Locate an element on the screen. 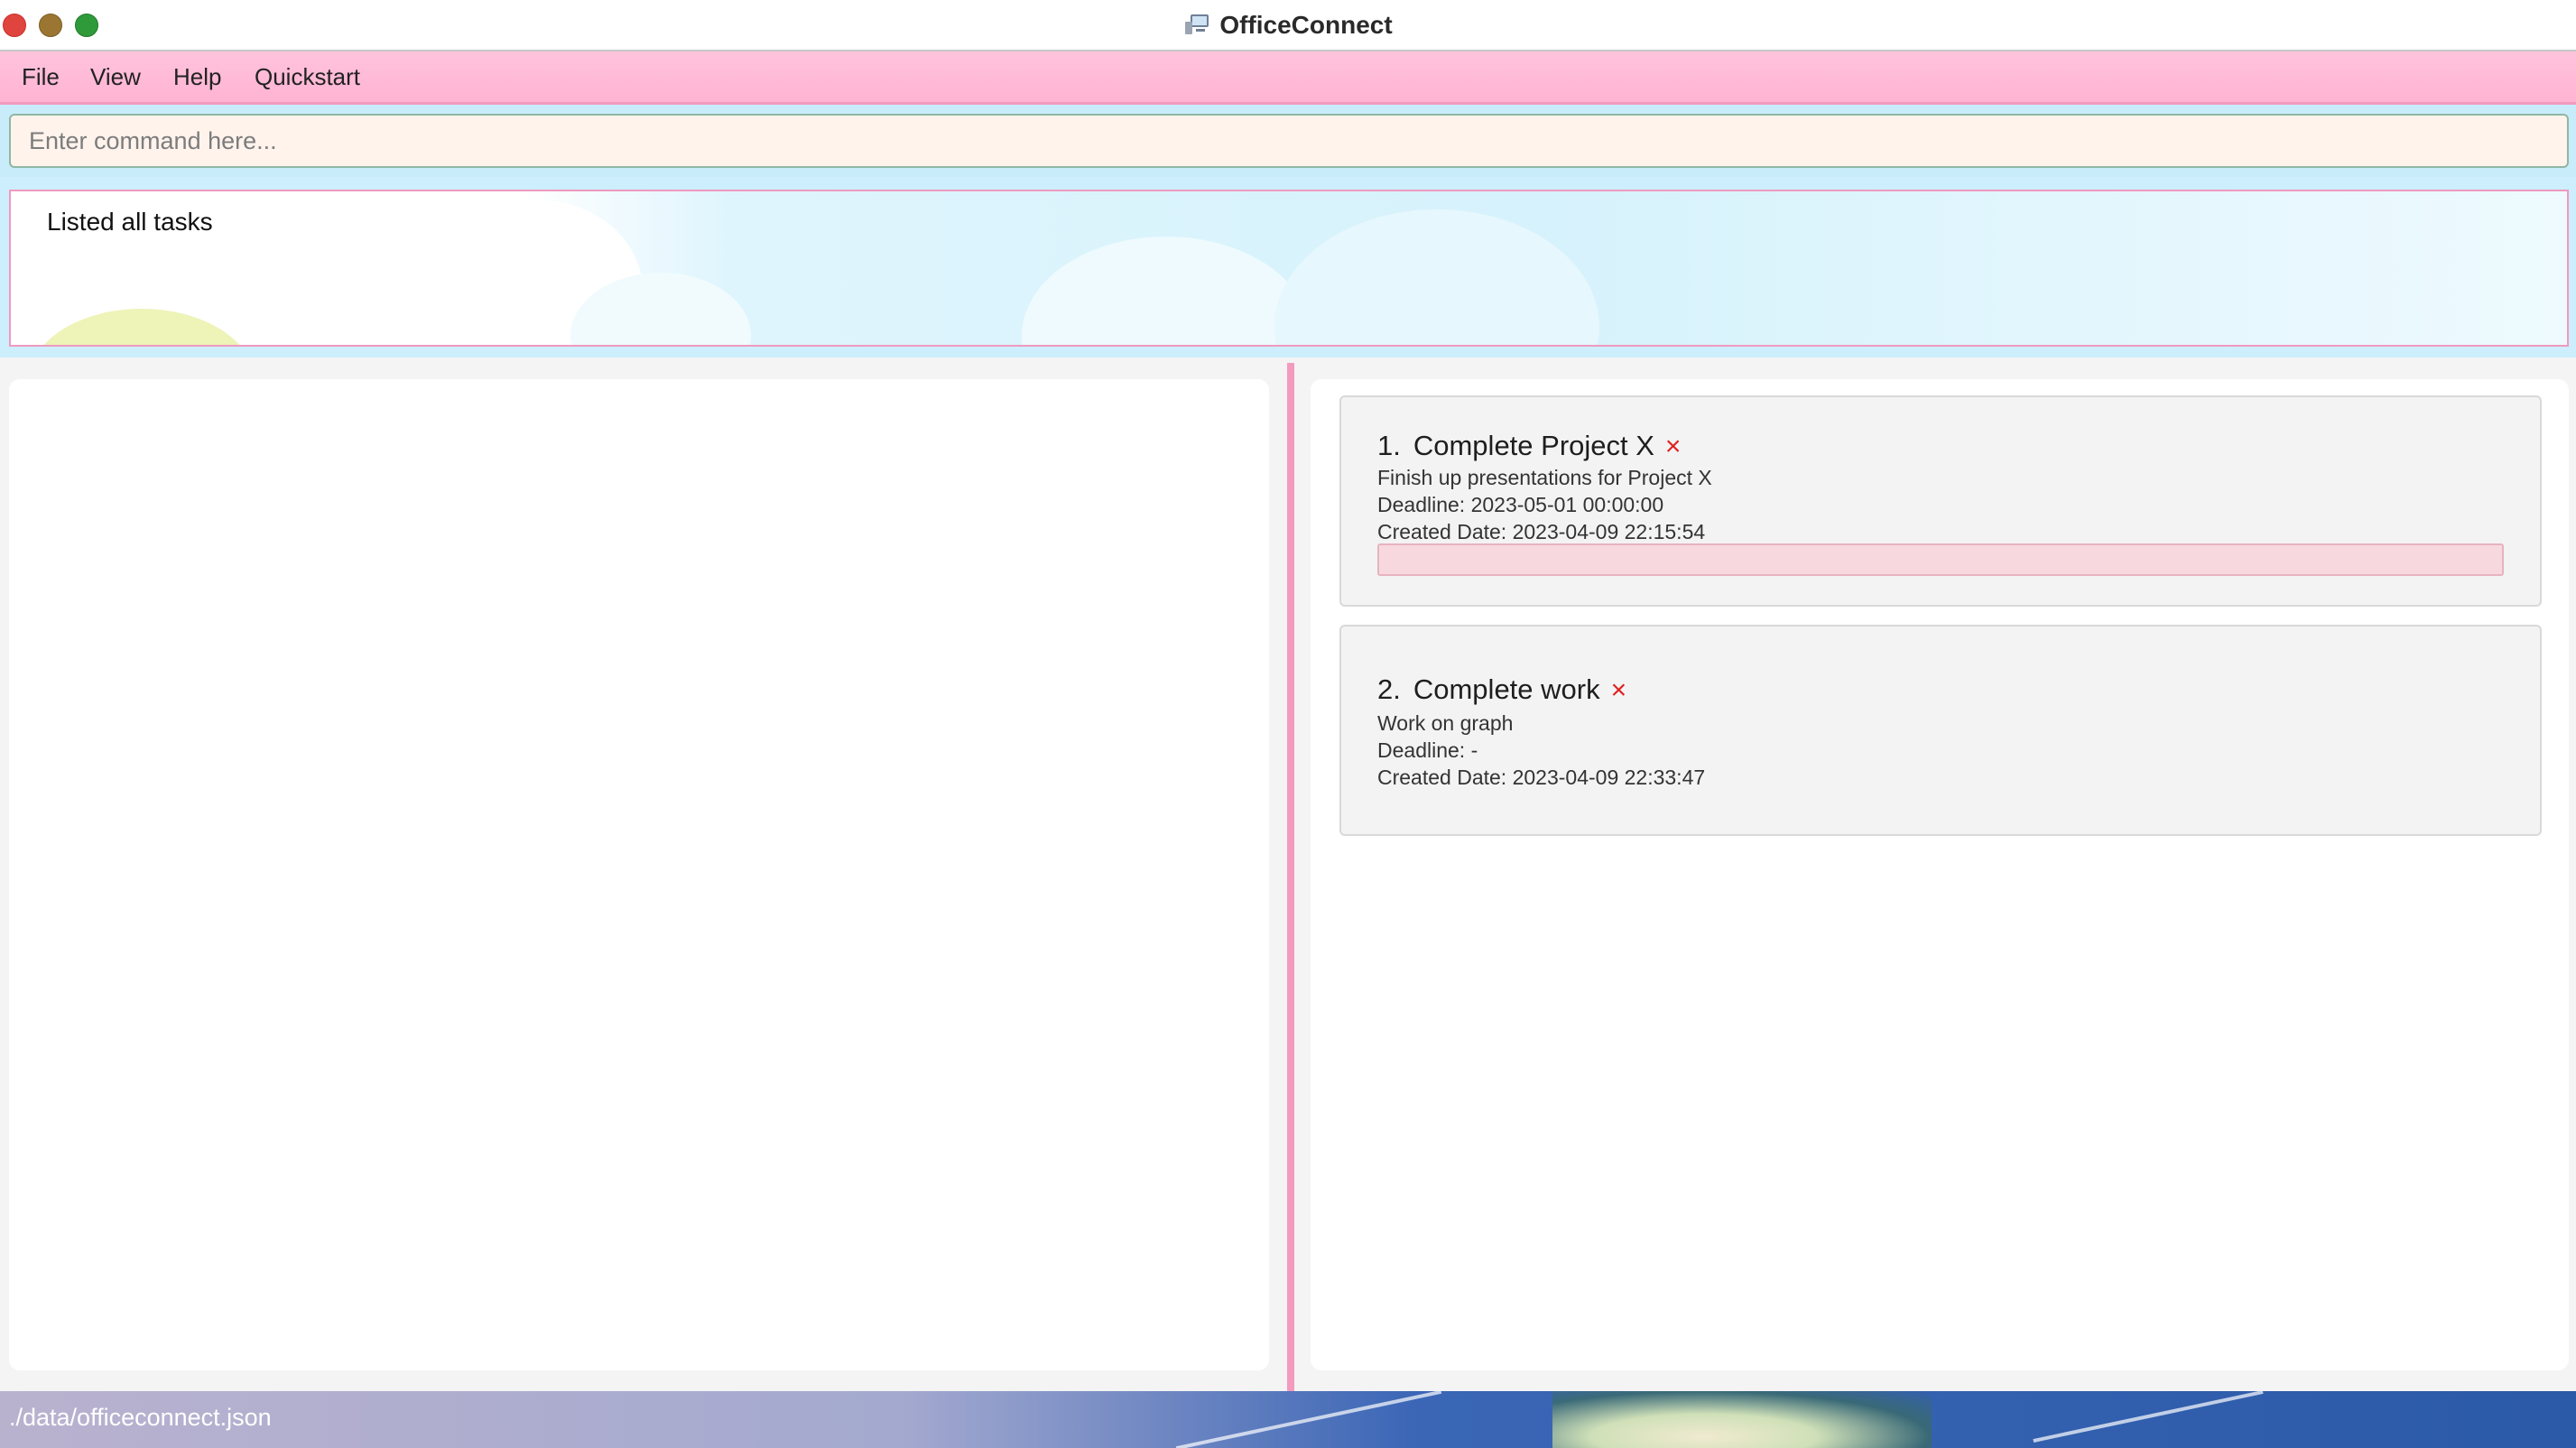 The height and width of the screenshot is (1448, 2576). window-title-container: OfficeConnect is located at coordinates (1288, 25).